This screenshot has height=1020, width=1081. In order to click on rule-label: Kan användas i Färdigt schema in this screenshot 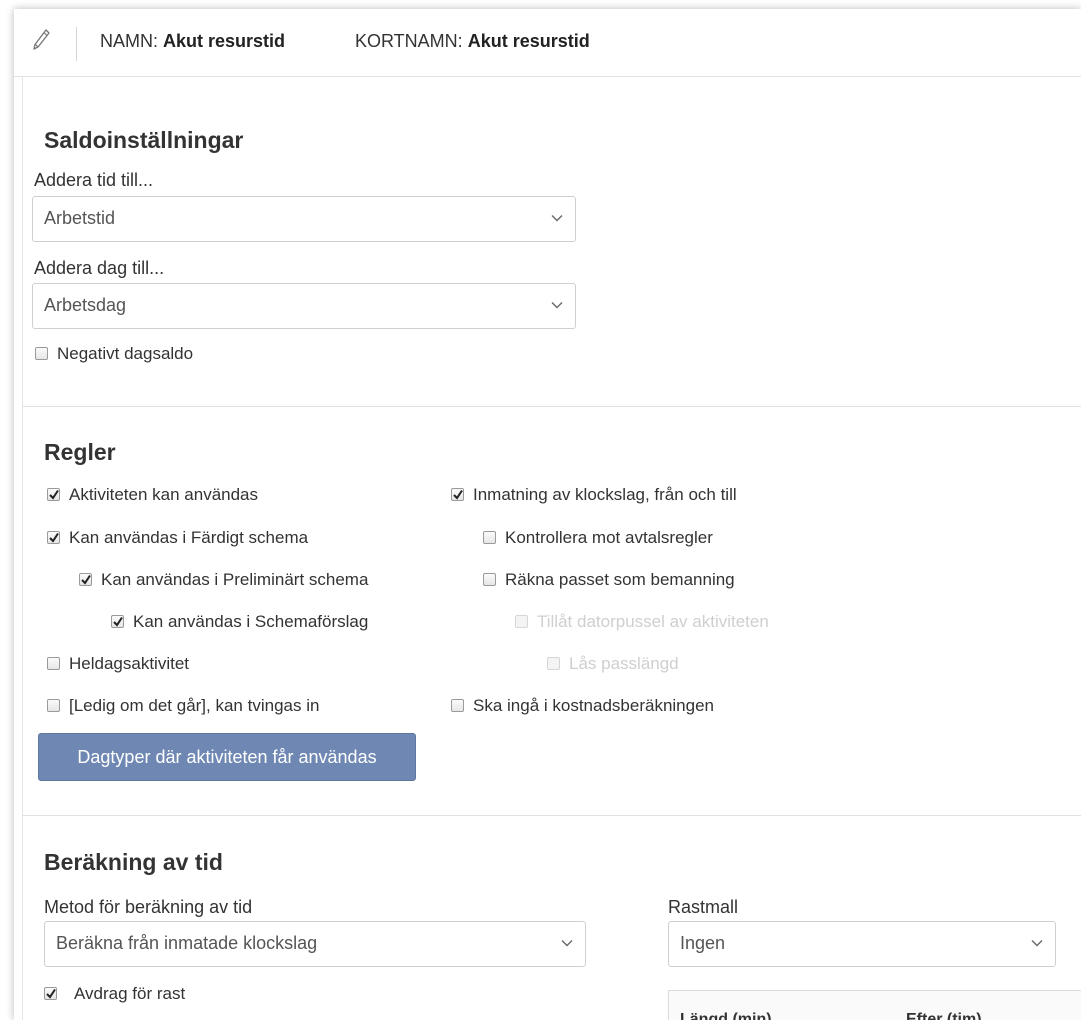, I will do `click(189, 537)`.